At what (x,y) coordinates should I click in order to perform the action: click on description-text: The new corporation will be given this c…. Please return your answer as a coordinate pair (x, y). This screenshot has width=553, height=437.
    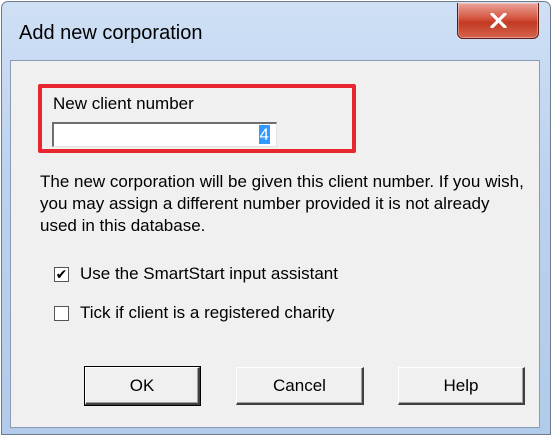
    Looking at the image, I should click on (282, 203).